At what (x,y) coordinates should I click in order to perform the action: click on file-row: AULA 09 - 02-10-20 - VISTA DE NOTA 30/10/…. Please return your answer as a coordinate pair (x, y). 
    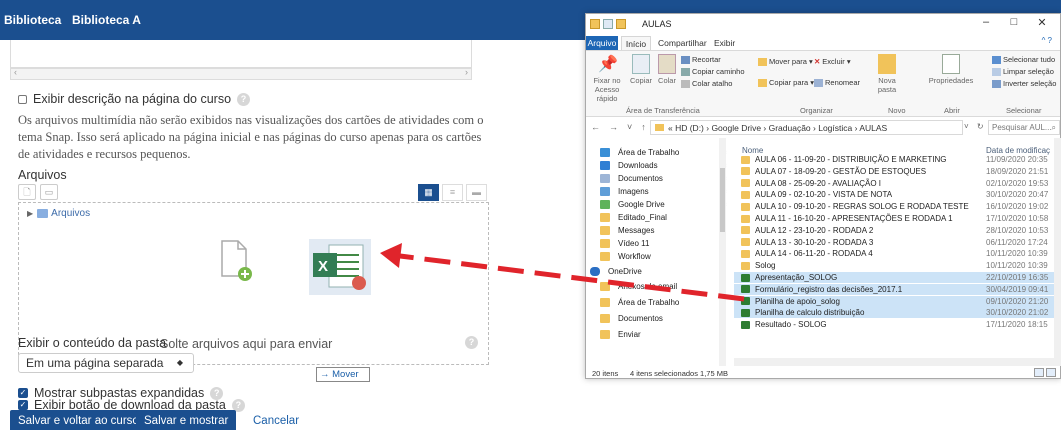
    Looking at the image, I should click on (894, 194).